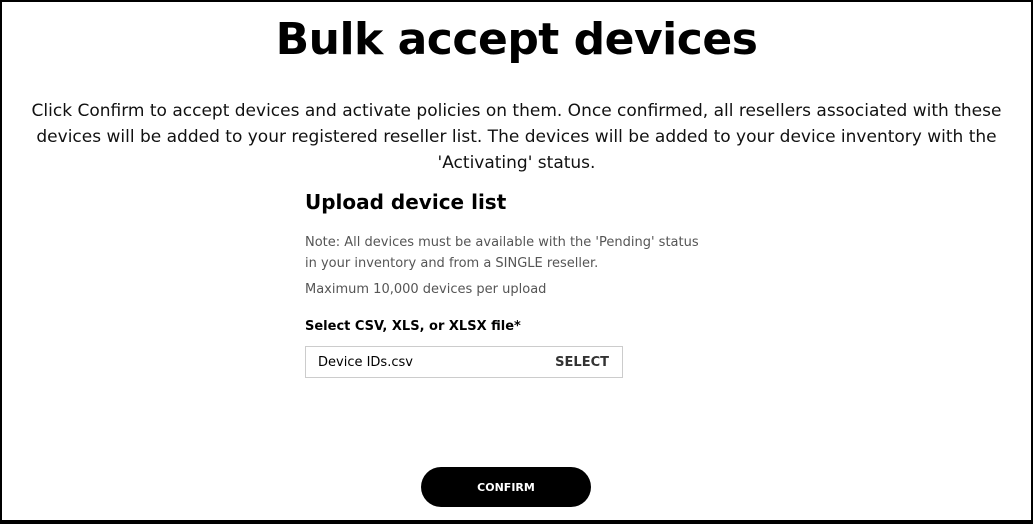 Image resolution: width=1033 pixels, height=524 pixels. I want to click on upload-max: Maximum 10,000 devices per upload, so click(426, 289).